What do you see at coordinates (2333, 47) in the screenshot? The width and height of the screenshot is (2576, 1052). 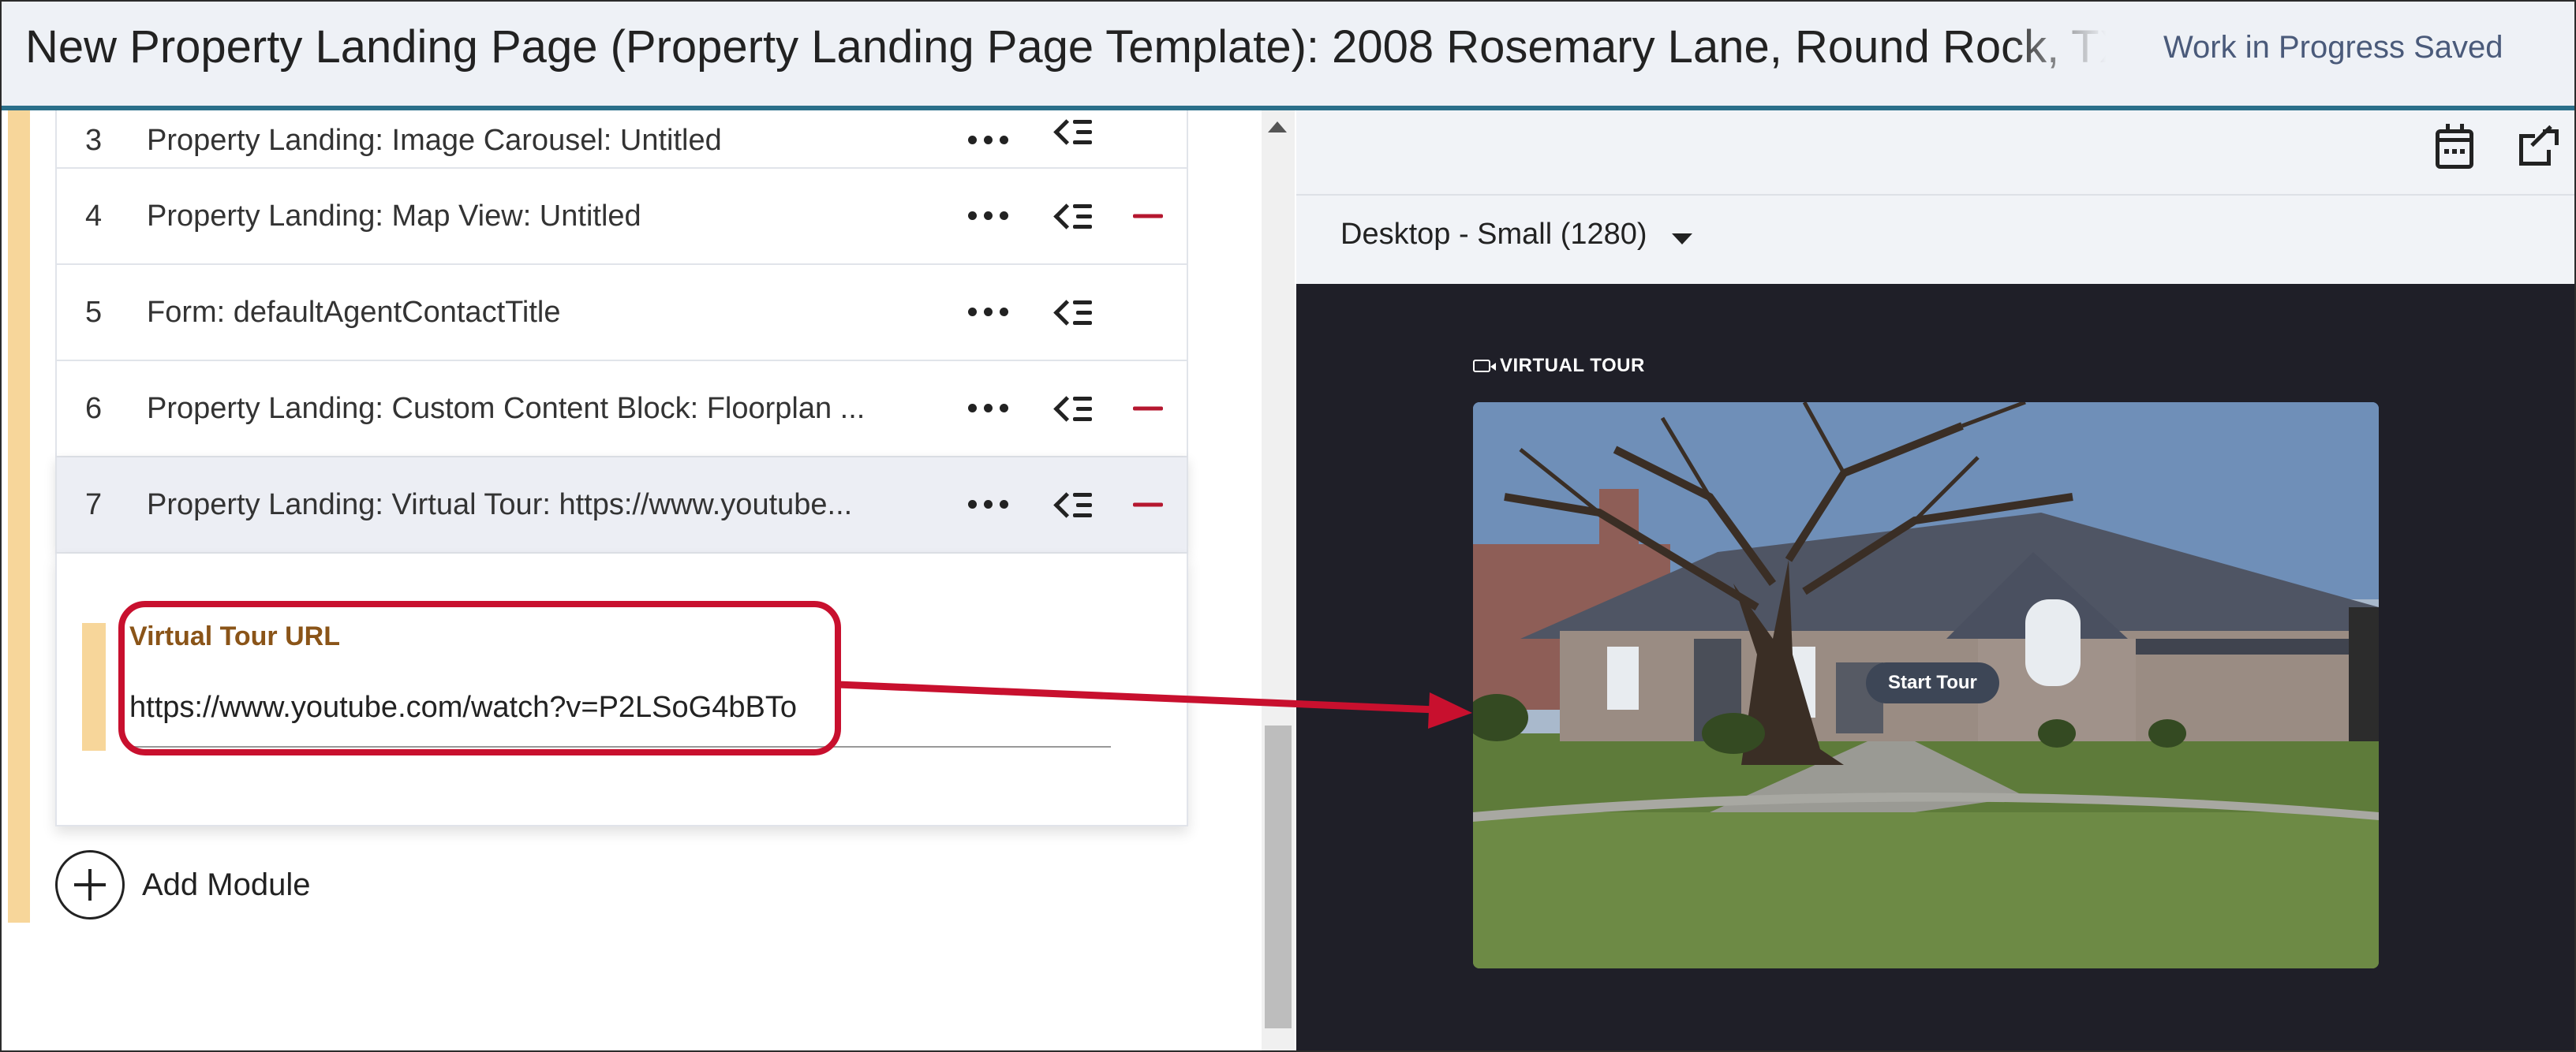 I see `save-status: Work in Progress Saved` at bounding box center [2333, 47].